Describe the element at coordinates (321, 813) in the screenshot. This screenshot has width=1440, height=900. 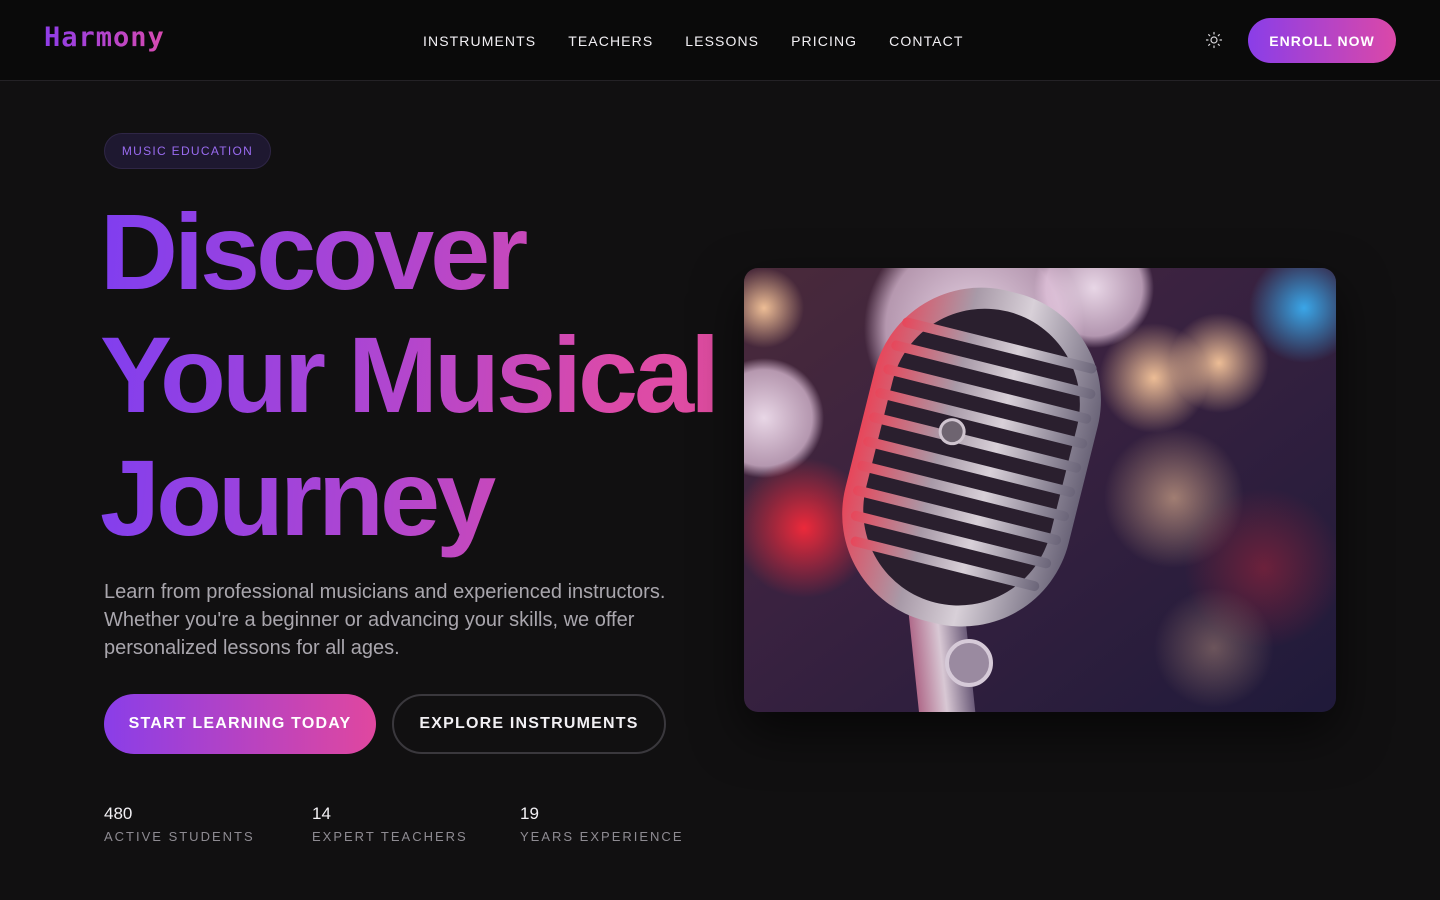
I see `stat-value: 14` at that location.